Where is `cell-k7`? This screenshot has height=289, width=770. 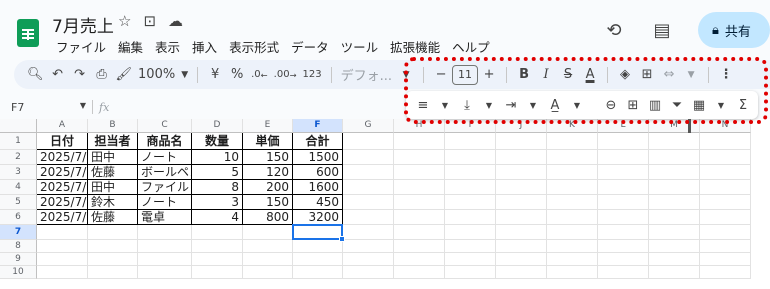
cell-k7 is located at coordinates (572, 232).